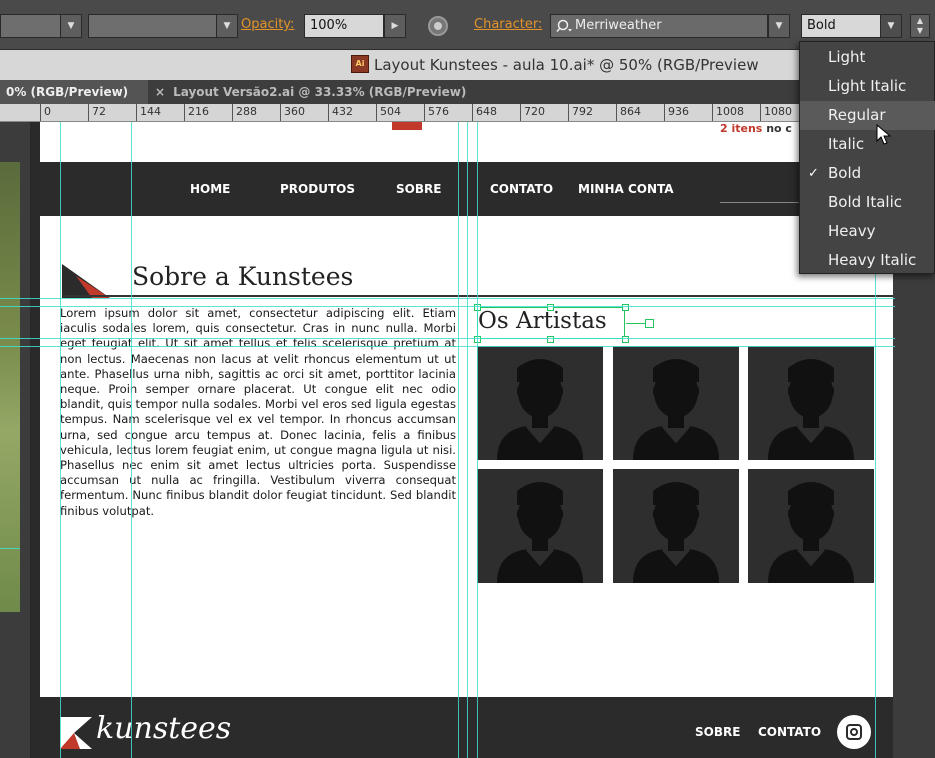  I want to click on menu-item-label: Bold Italic, so click(865, 202).